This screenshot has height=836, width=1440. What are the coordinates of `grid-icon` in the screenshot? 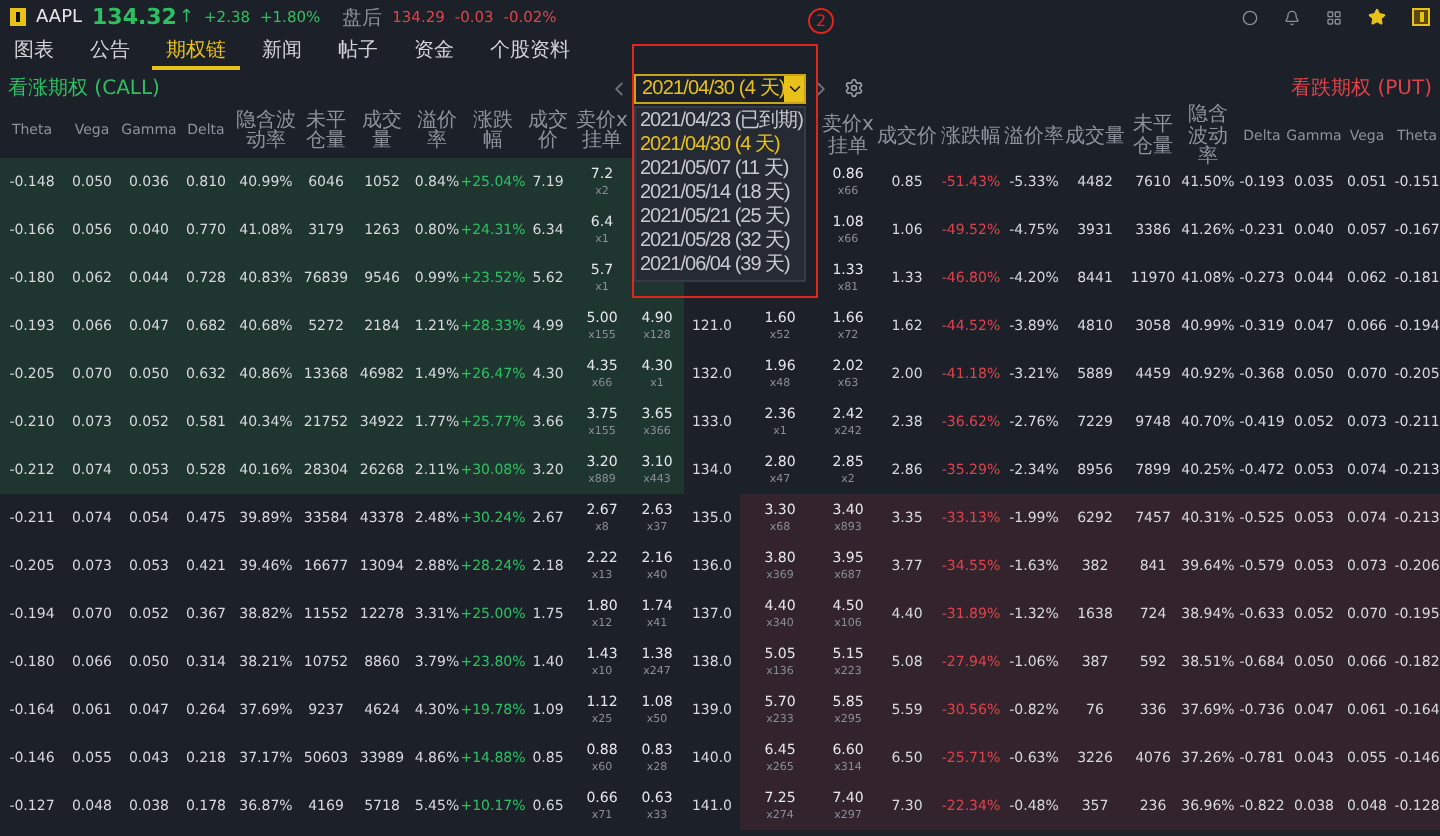 It's located at (1334, 17).